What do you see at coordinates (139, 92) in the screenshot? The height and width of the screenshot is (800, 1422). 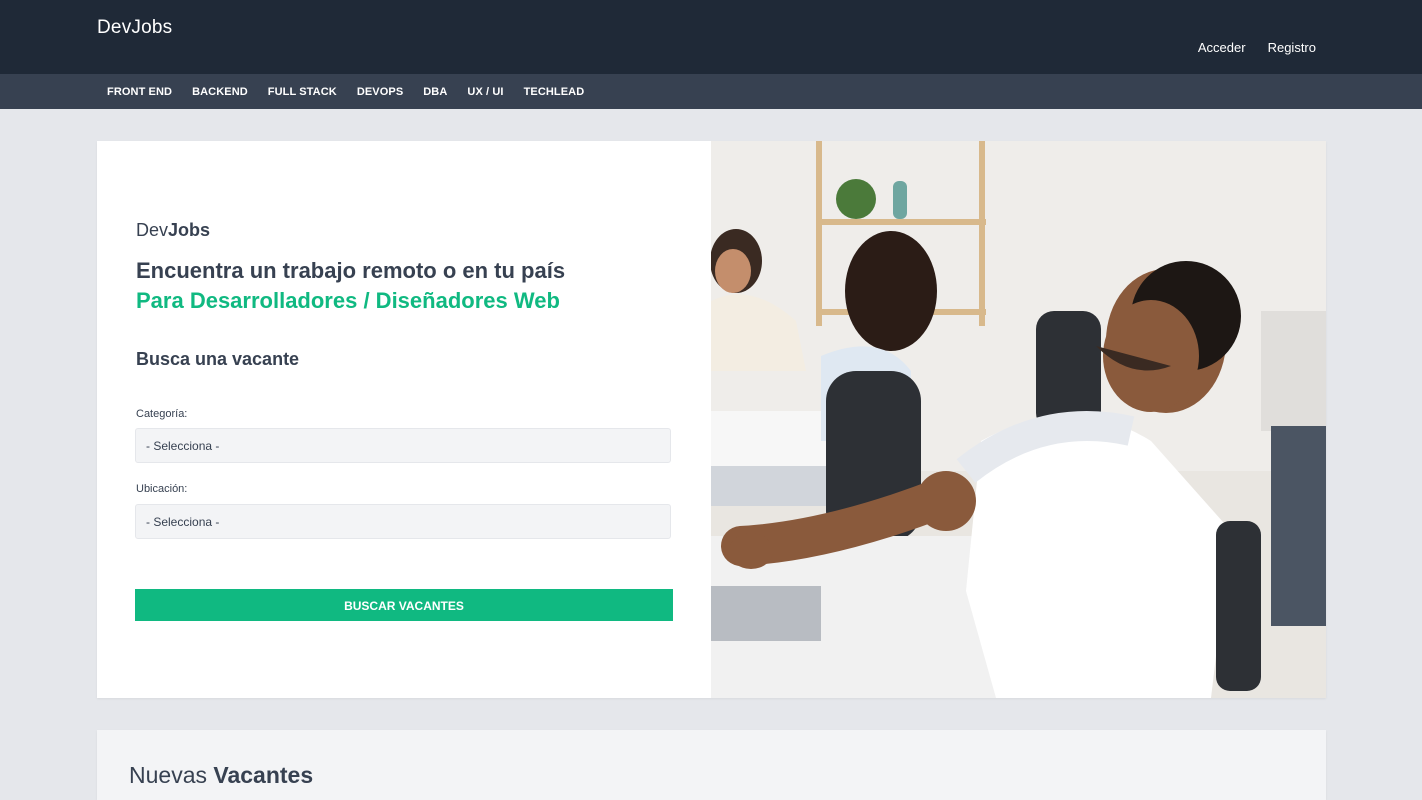 I see `category-link-frontend: FRONT END` at bounding box center [139, 92].